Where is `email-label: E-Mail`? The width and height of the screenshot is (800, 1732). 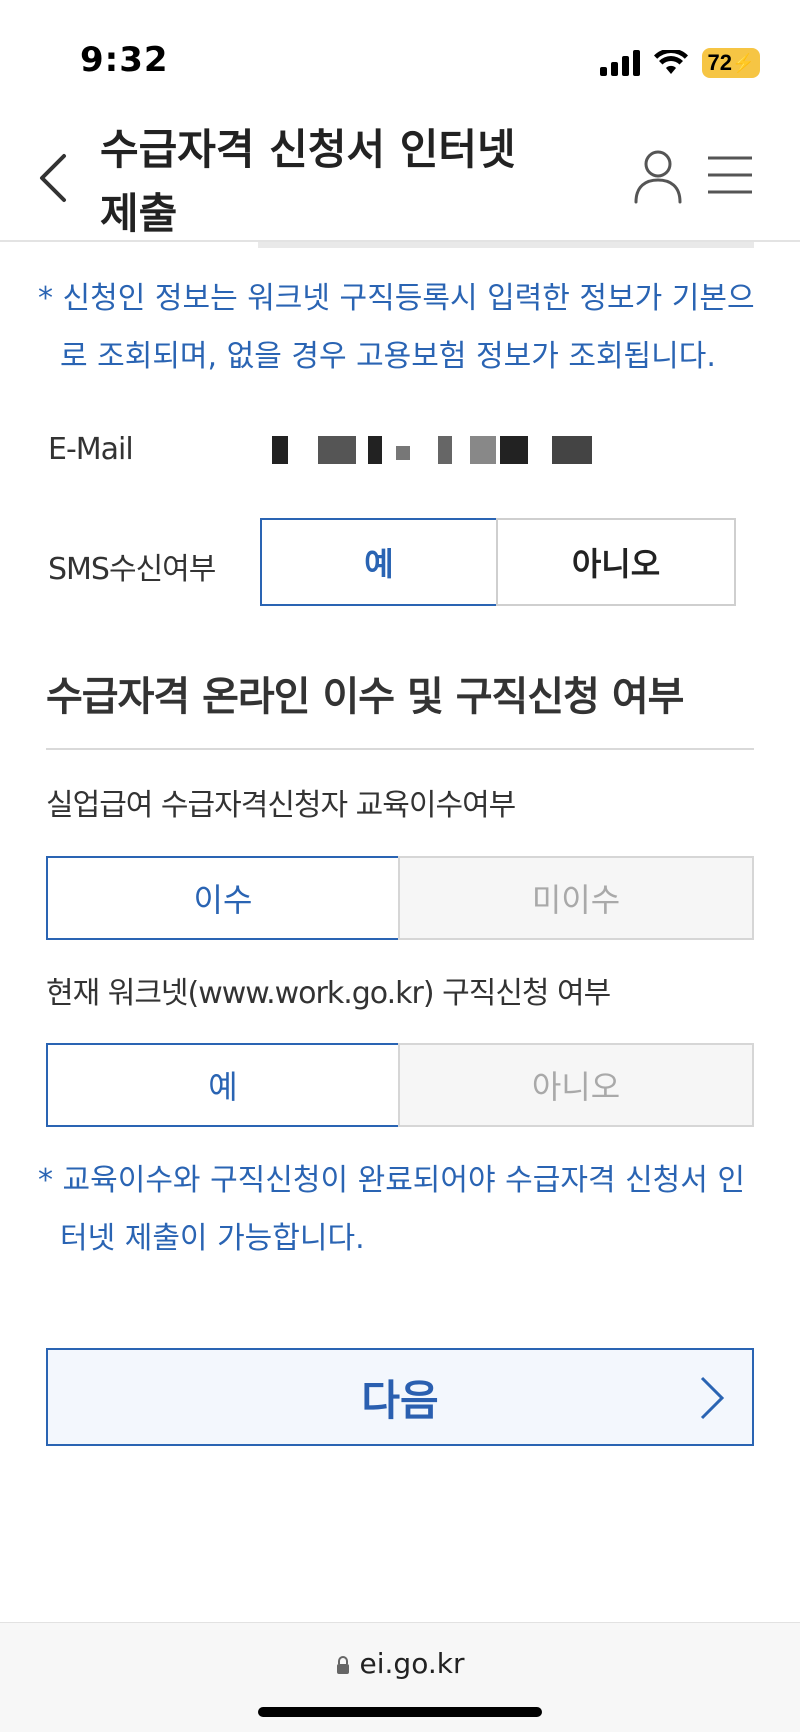
email-label: E-Mail is located at coordinates (91, 449).